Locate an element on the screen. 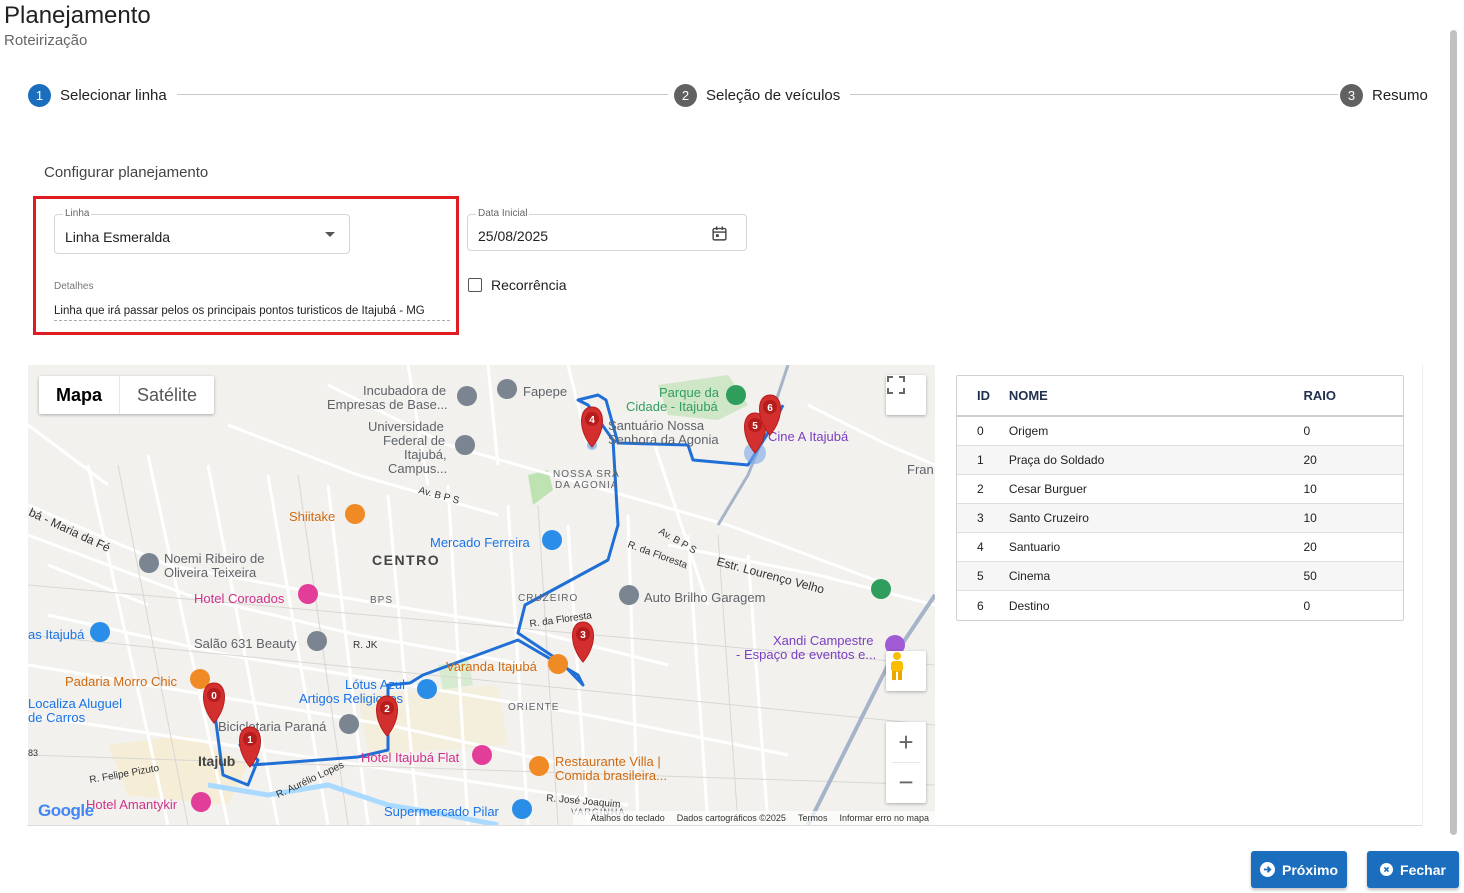 The width and height of the screenshot is (1464, 893). zoom-divider is located at coordinates (906, 762).